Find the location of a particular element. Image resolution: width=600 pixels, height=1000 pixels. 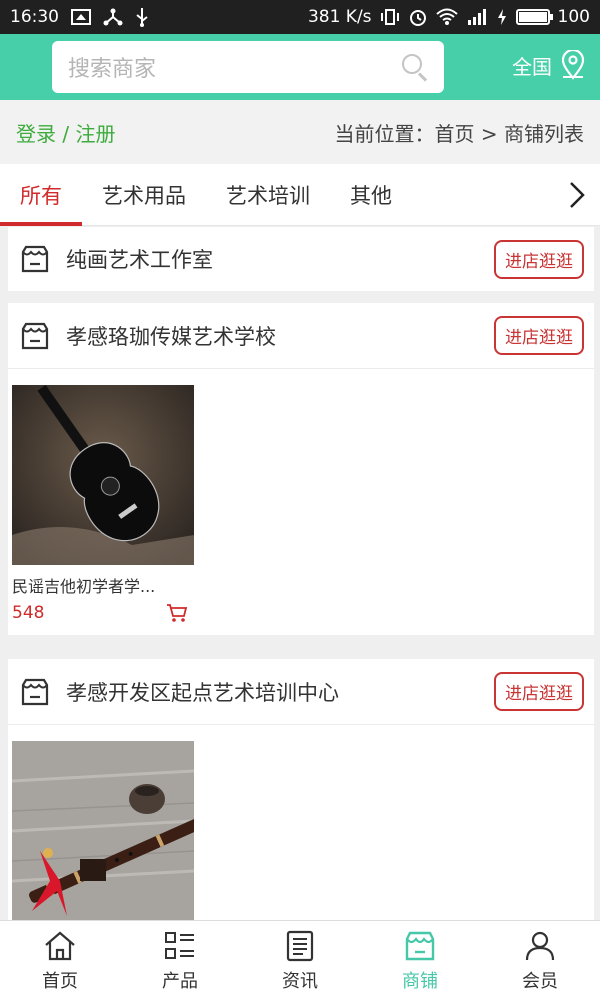

region-selector: 全国 is located at coordinates (549, 65).